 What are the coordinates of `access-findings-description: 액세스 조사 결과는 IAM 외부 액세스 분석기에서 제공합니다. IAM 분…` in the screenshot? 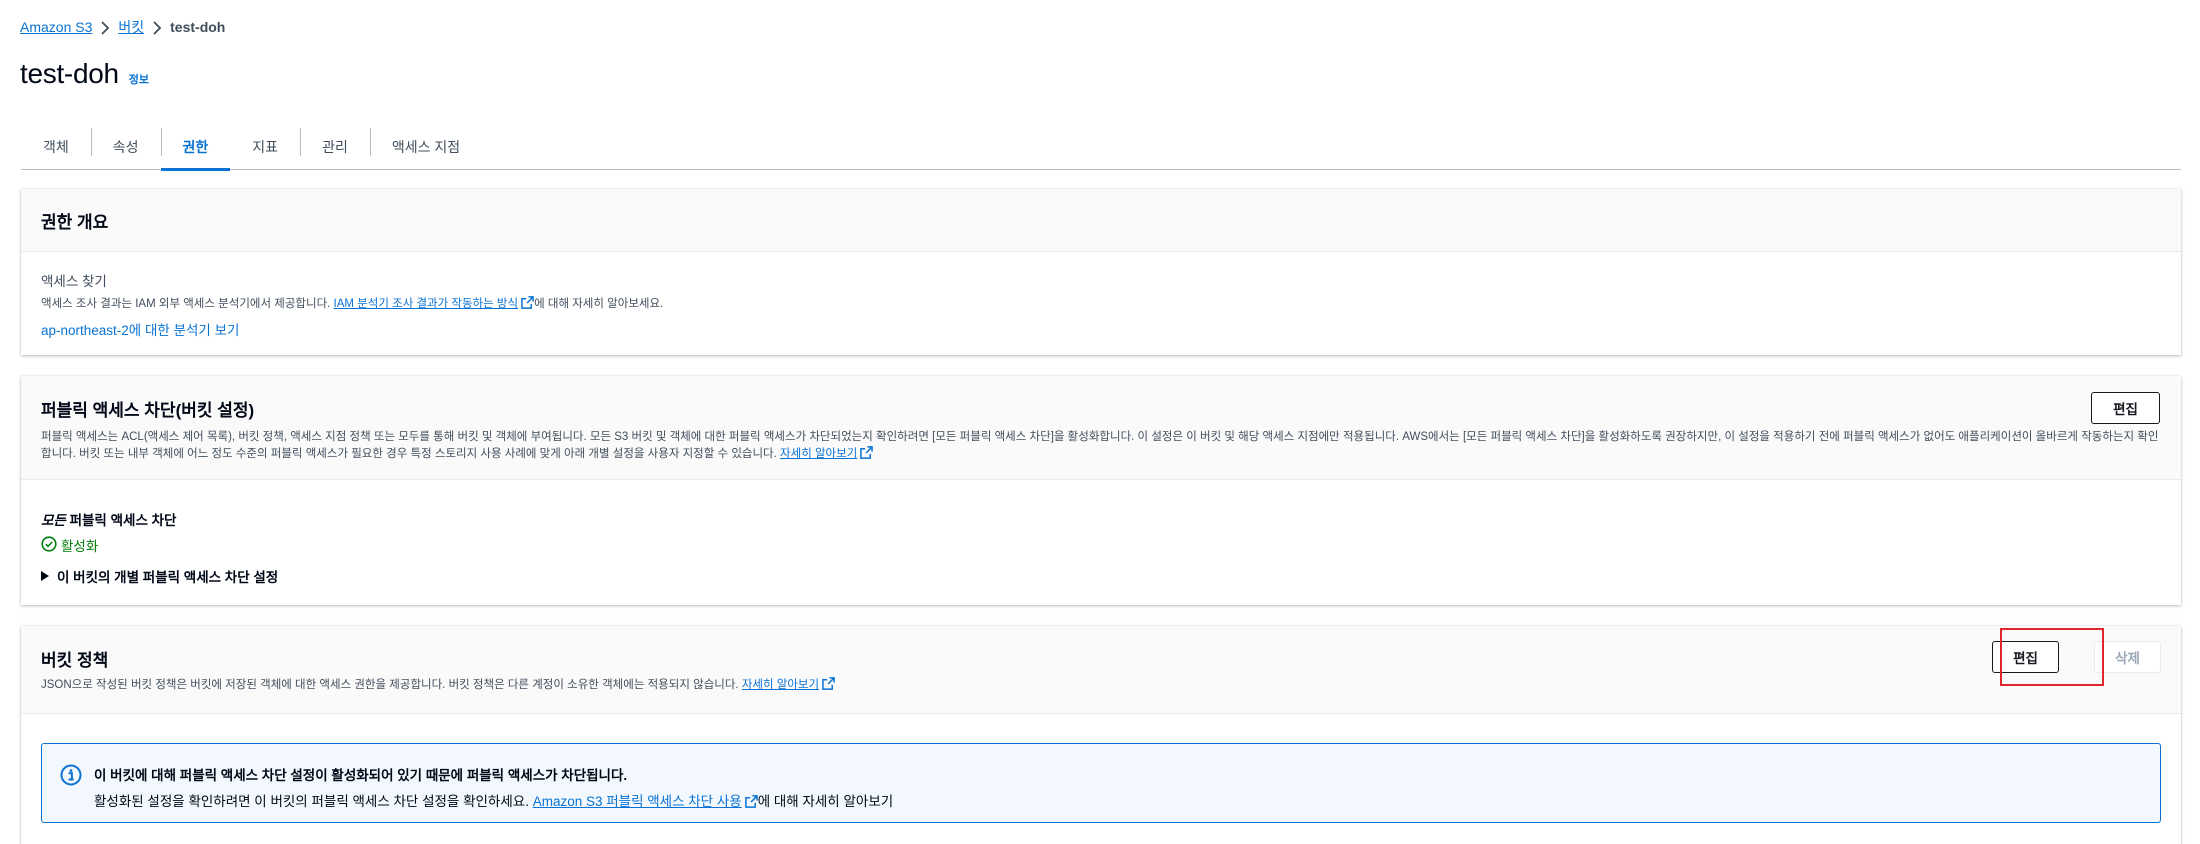 It's located at (1101, 305).